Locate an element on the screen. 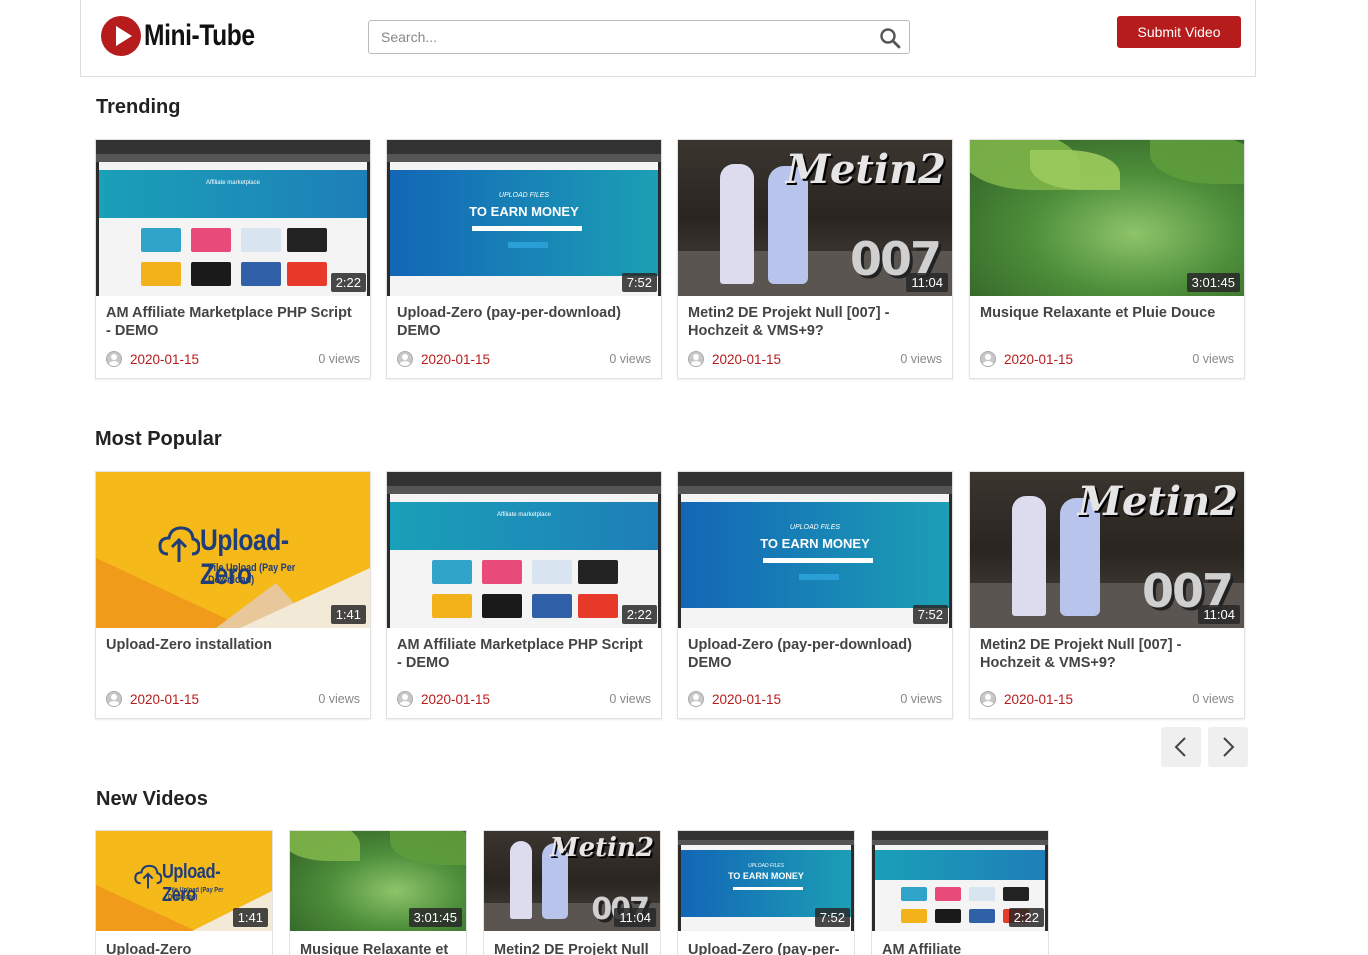 This screenshot has height=955, width=1368. video-title: Metin2 DE Projekt Null is located at coordinates (572, 943).